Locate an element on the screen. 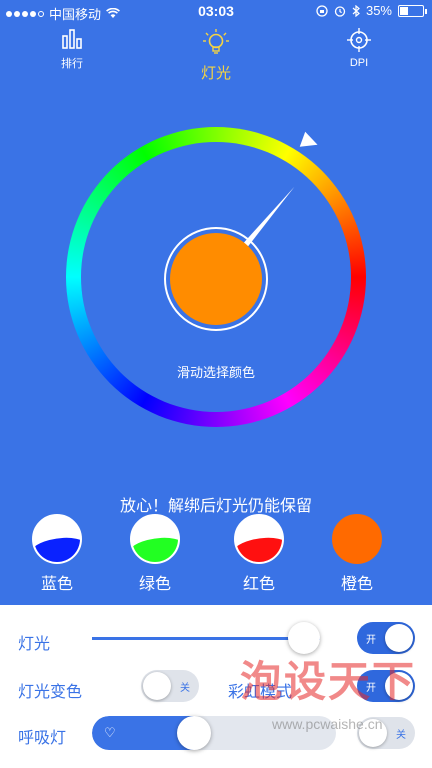  crosshair-icon is located at coordinates (359, 40).